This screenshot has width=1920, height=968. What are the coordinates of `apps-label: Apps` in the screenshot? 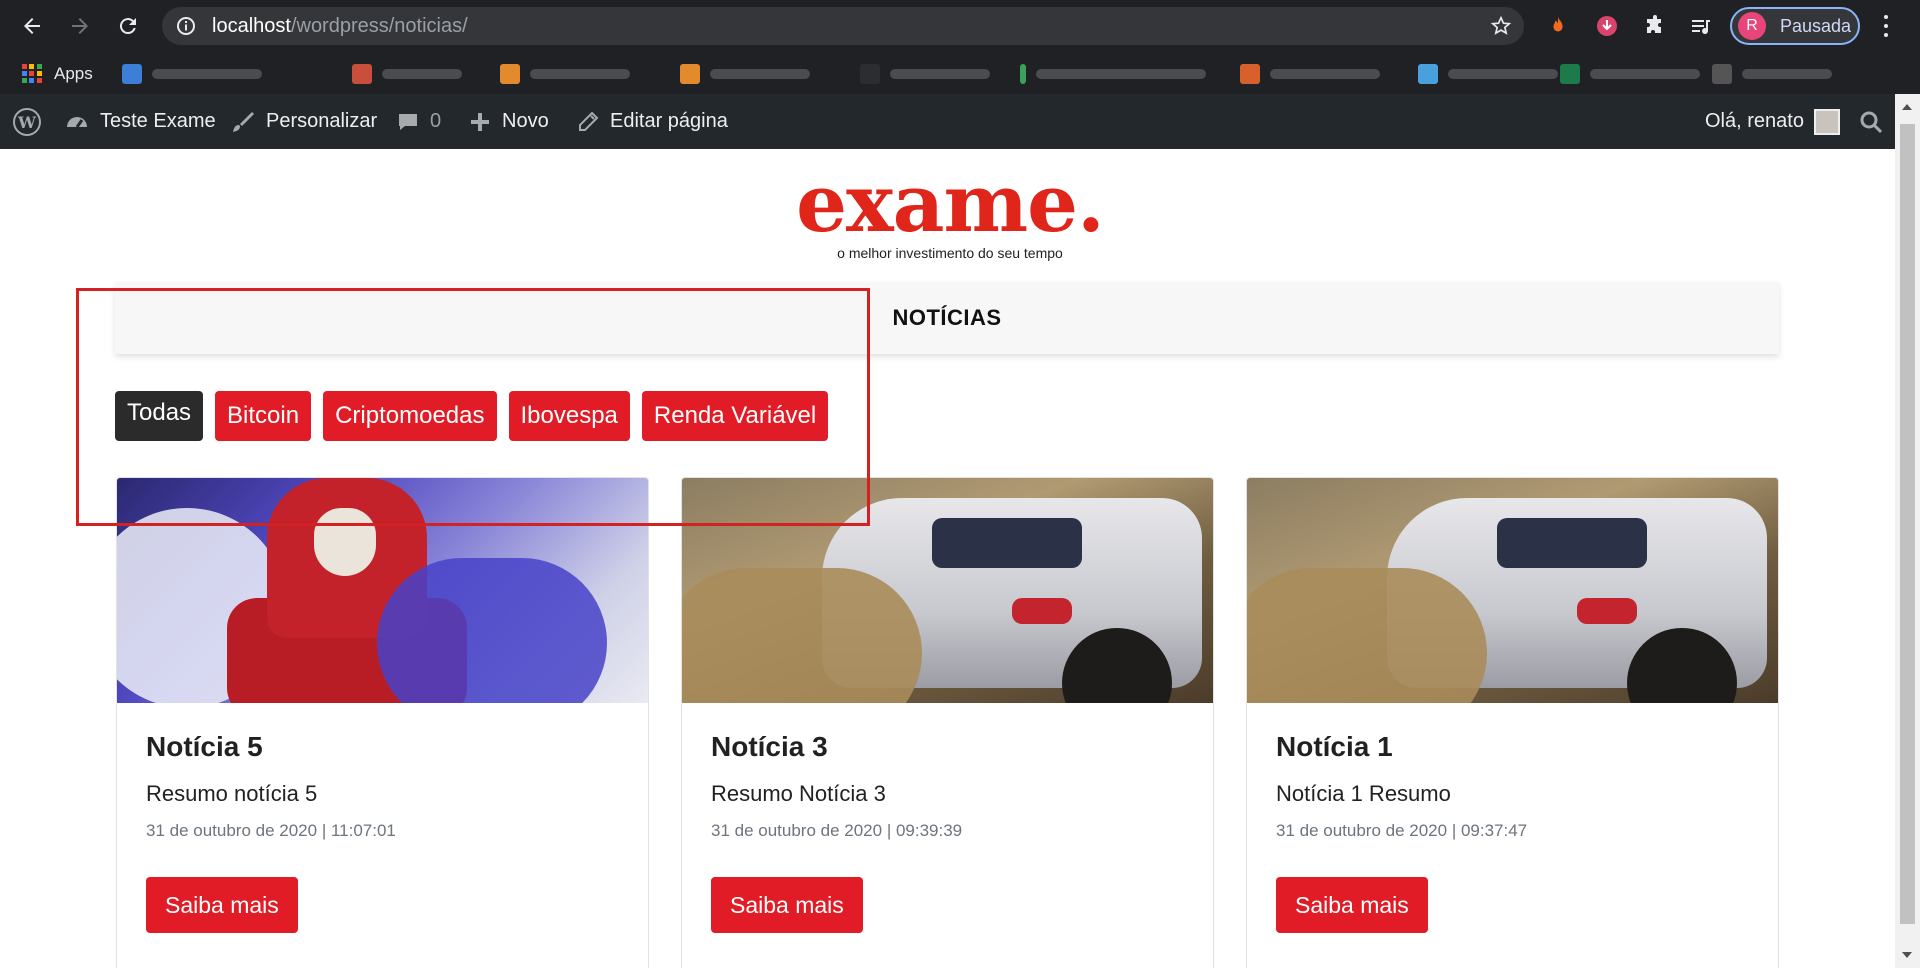 It's located at (73, 73).